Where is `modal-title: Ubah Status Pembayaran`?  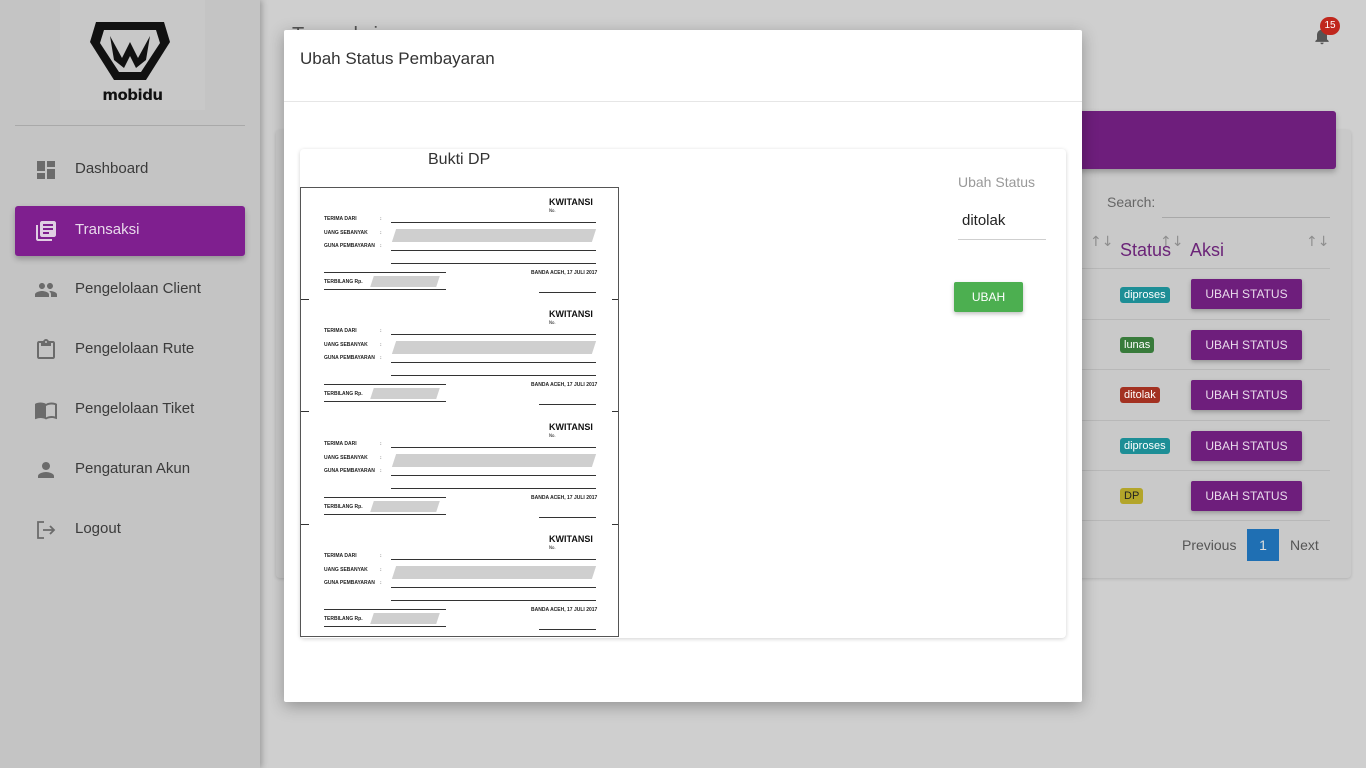
modal-title: Ubah Status Pembayaran is located at coordinates (397, 58).